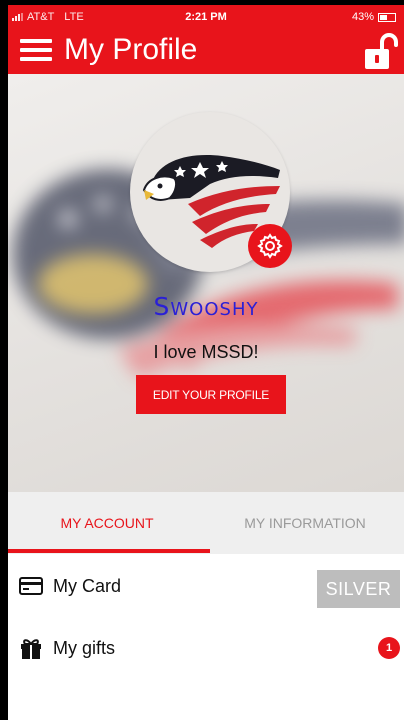  I want to click on battery-percent: 43%, so click(362, 17).